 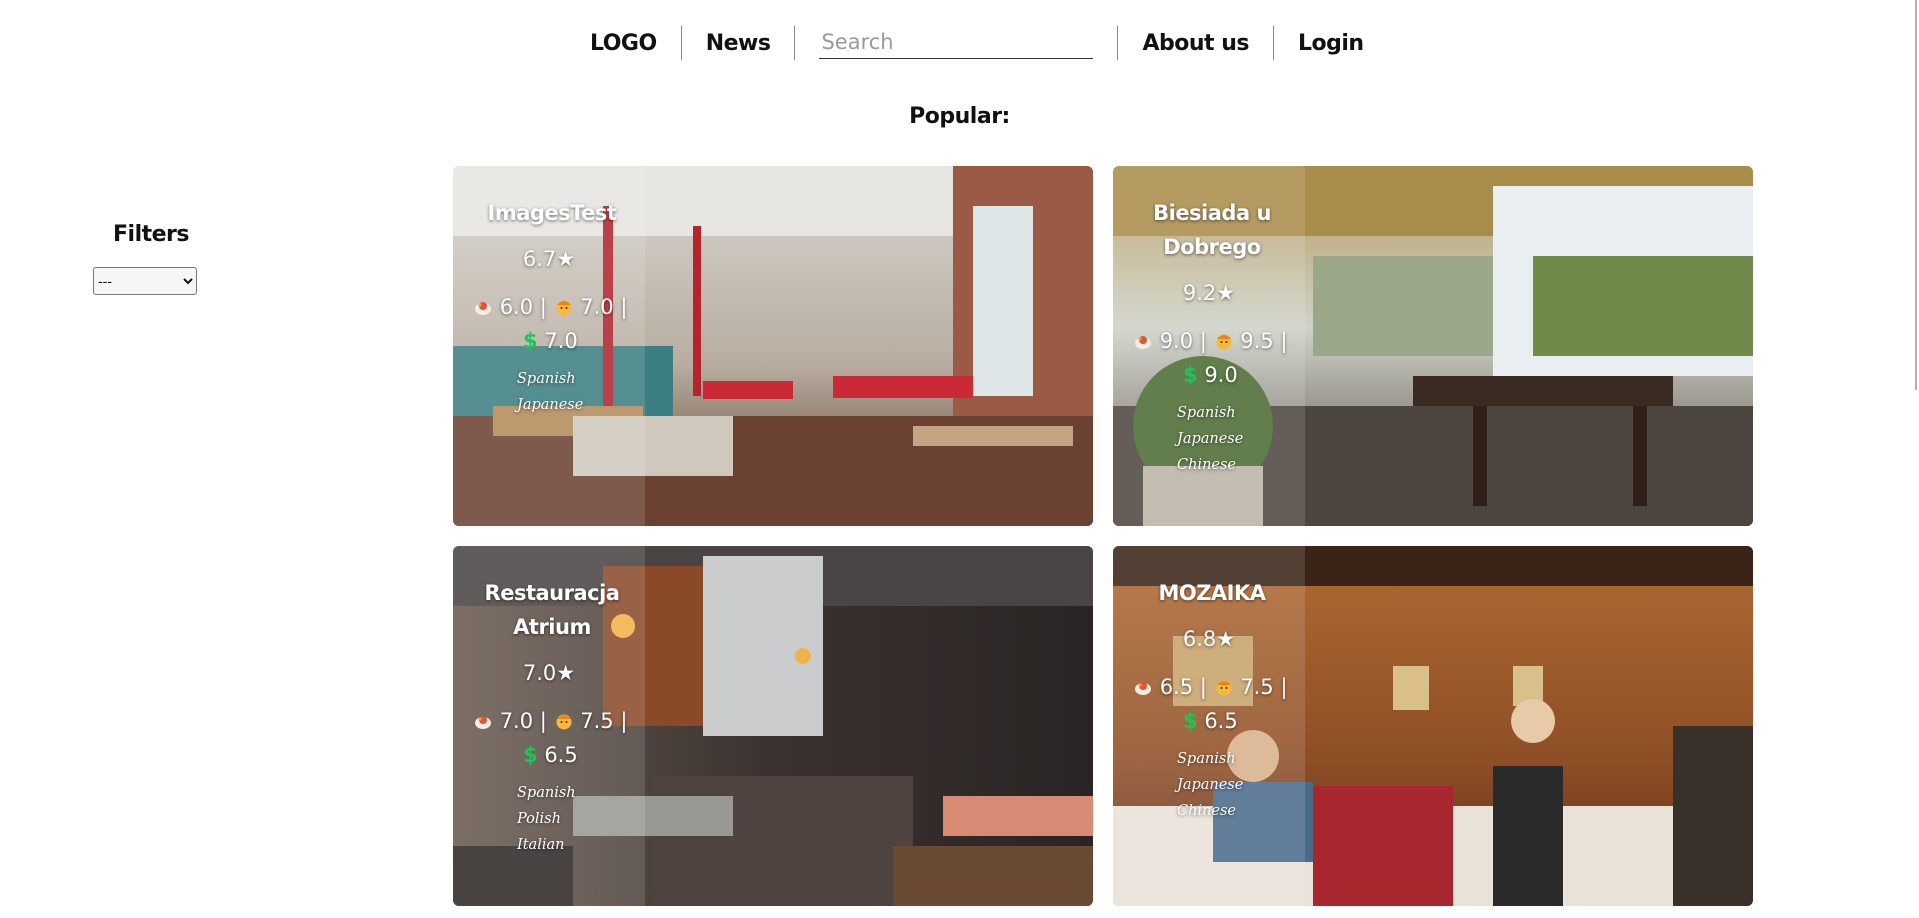 I want to click on cuisine-tags: Spanish Polish Italian, so click(x=549, y=819).